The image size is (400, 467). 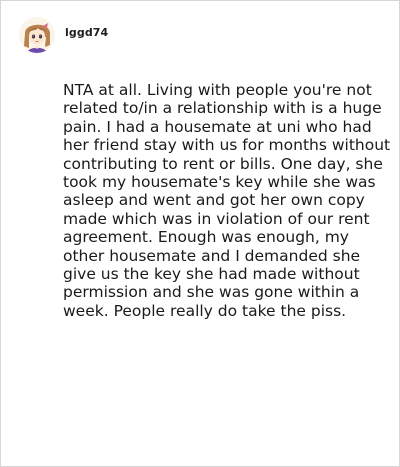 I want to click on comment-header: lggd74, so click(x=63, y=35).